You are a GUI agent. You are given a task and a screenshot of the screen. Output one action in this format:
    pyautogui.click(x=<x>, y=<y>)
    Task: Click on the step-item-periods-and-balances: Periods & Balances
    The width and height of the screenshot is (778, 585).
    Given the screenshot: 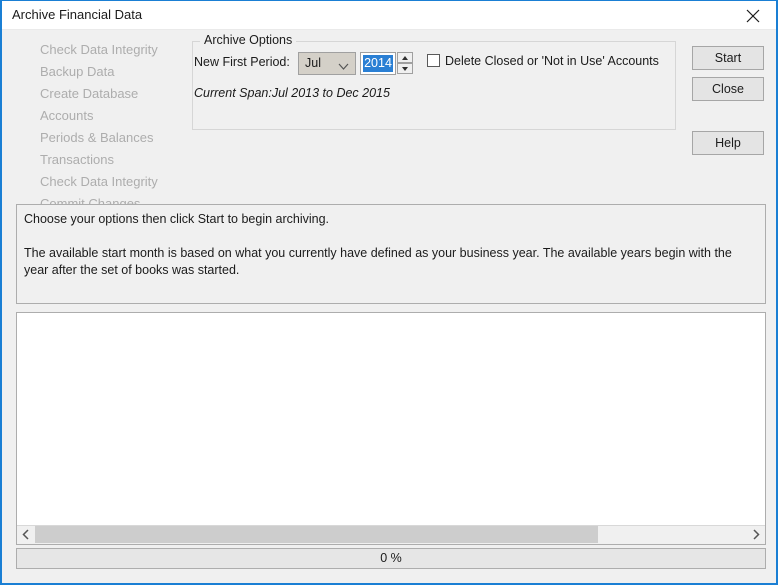 What is the action you would take?
    pyautogui.click(x=97, y=137)
    